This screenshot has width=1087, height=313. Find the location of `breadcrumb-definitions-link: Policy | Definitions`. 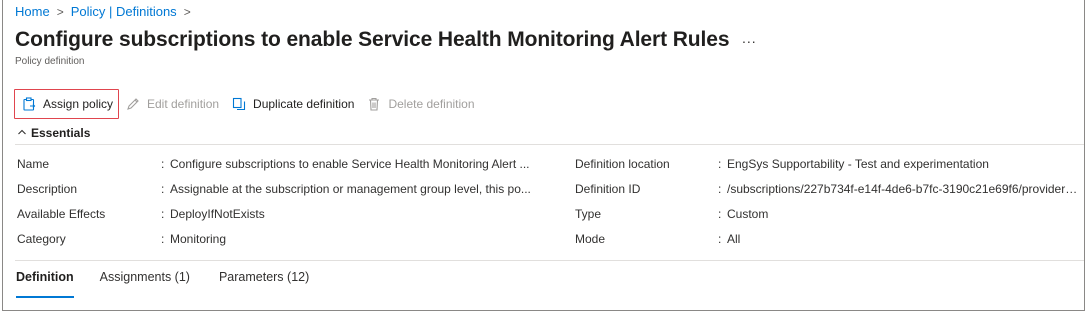

breadcrumb-definitions-link: Policy | Definitions is located at coordinates (124, 11).